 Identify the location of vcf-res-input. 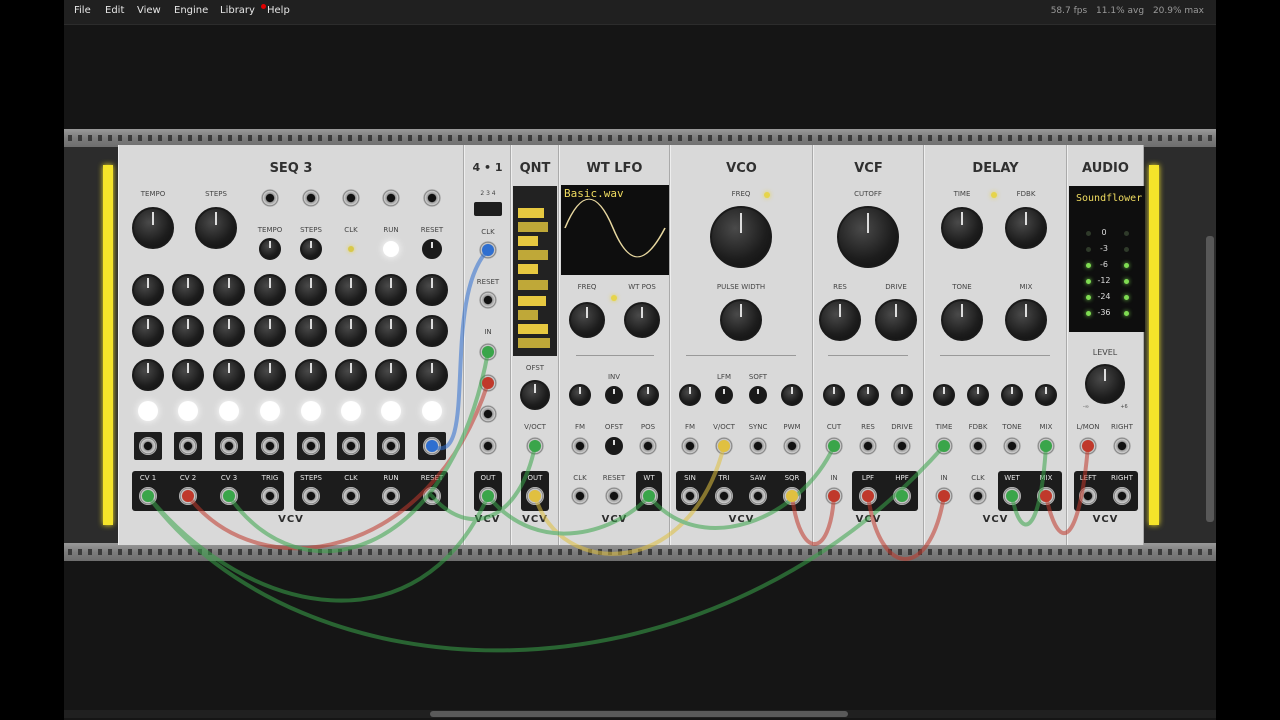
(868, 446).